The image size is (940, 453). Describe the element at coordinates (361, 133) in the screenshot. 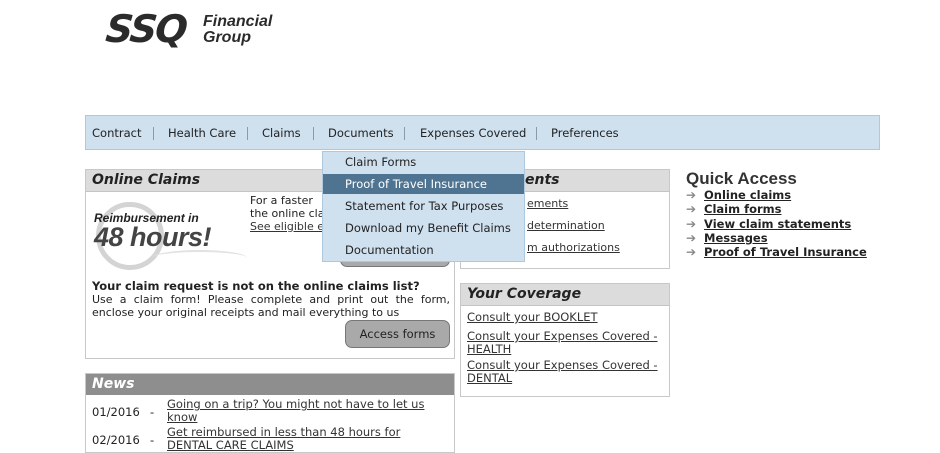

I see `nav-documents: Documents` at that location.